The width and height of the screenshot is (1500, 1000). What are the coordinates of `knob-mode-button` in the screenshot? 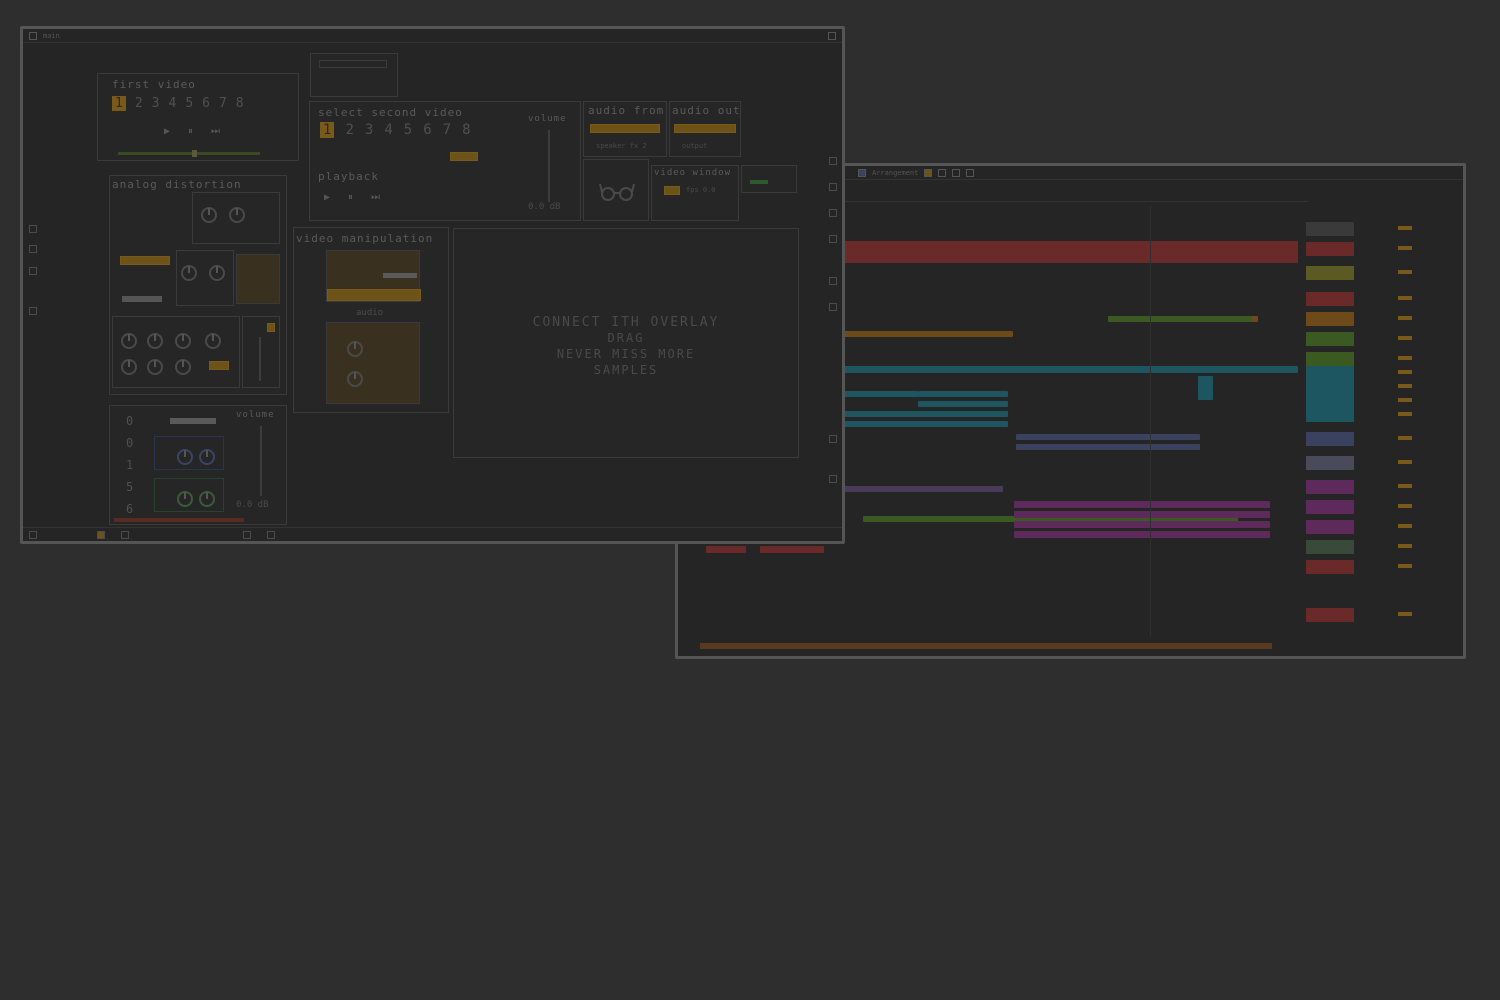 It's located at (219, 365).